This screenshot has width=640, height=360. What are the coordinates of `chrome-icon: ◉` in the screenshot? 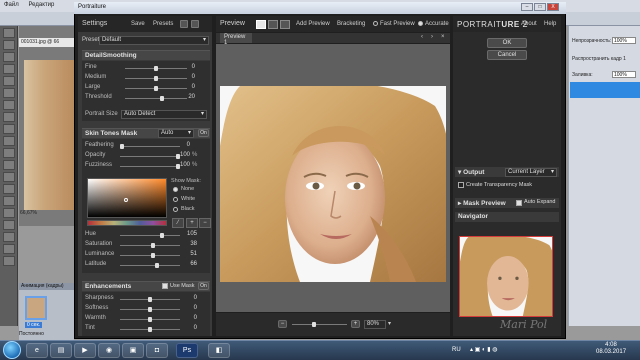 It's located at (109, 350).